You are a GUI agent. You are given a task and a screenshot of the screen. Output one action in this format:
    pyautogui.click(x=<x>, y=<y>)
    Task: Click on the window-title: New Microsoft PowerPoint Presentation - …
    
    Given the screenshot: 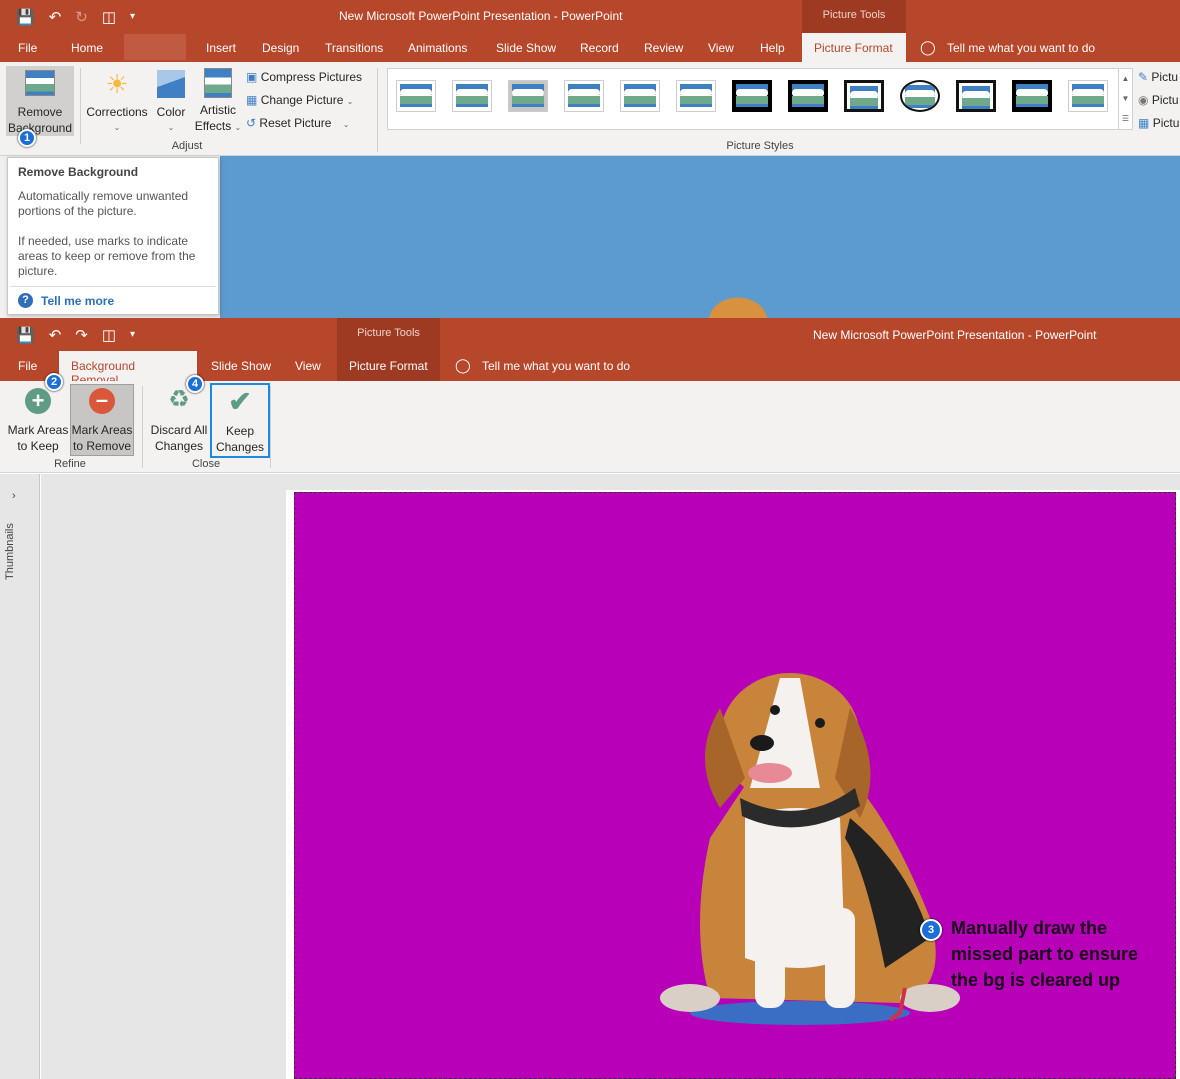 What is the action you would take?
    pyautogui.click(x=481, y=16)
    